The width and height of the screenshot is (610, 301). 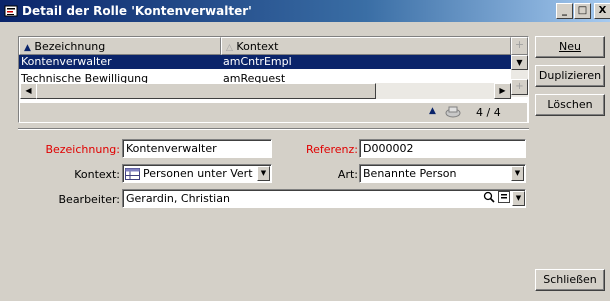 I want to click on art-select: Benannte Person ▼, so click(x=442, y=173).